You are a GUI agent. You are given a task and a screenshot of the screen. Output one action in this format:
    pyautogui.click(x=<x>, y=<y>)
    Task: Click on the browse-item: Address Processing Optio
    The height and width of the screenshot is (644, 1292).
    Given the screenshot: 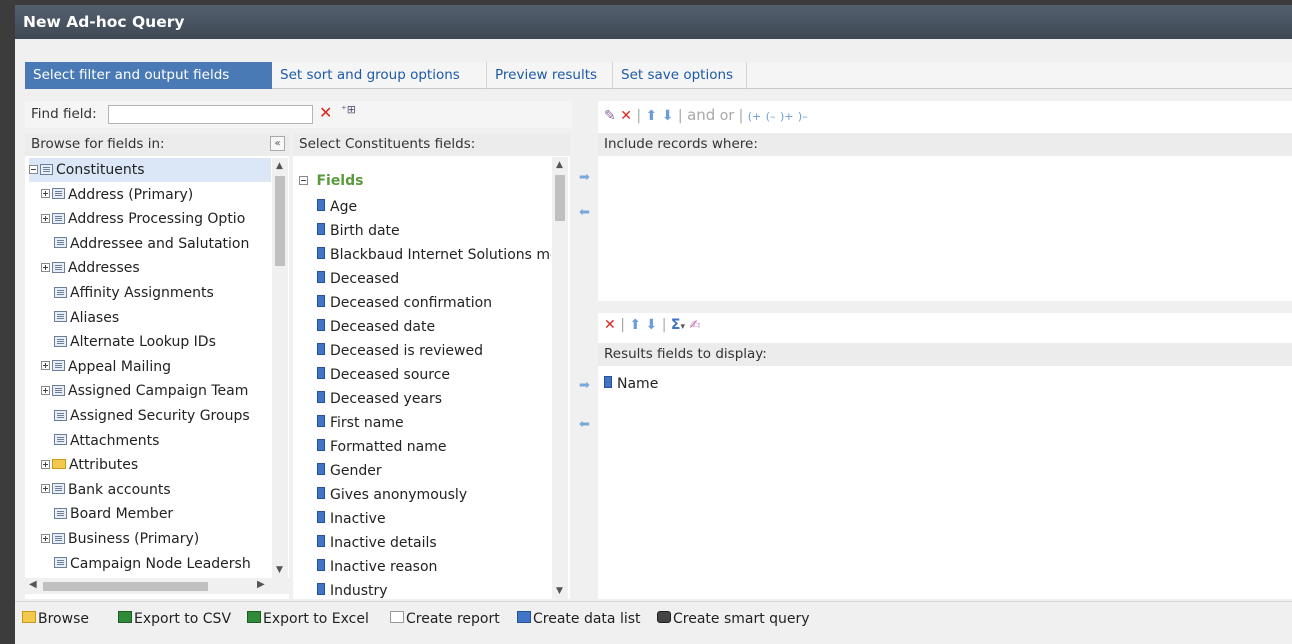 What is the action you would take?
    pyautogui.click(x=143, y=219)
    